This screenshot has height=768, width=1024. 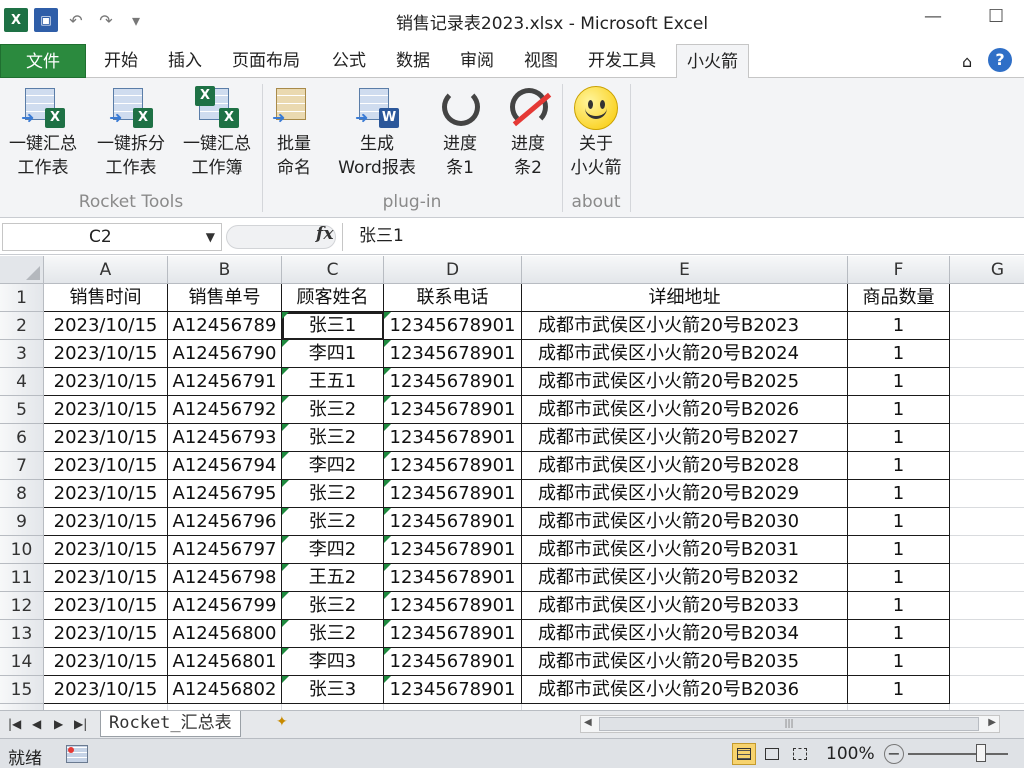 What do you see at coordinates (349, 61) in the screenshot?
I see `tab-formulas: 公式` at bounding box center [349, 61].